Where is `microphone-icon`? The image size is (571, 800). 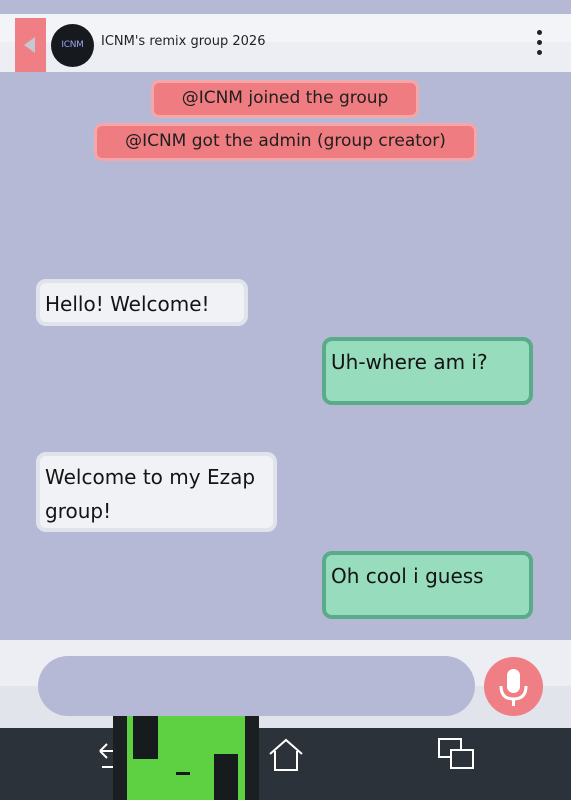 microphone-icon is located at coordinates (513, 687).